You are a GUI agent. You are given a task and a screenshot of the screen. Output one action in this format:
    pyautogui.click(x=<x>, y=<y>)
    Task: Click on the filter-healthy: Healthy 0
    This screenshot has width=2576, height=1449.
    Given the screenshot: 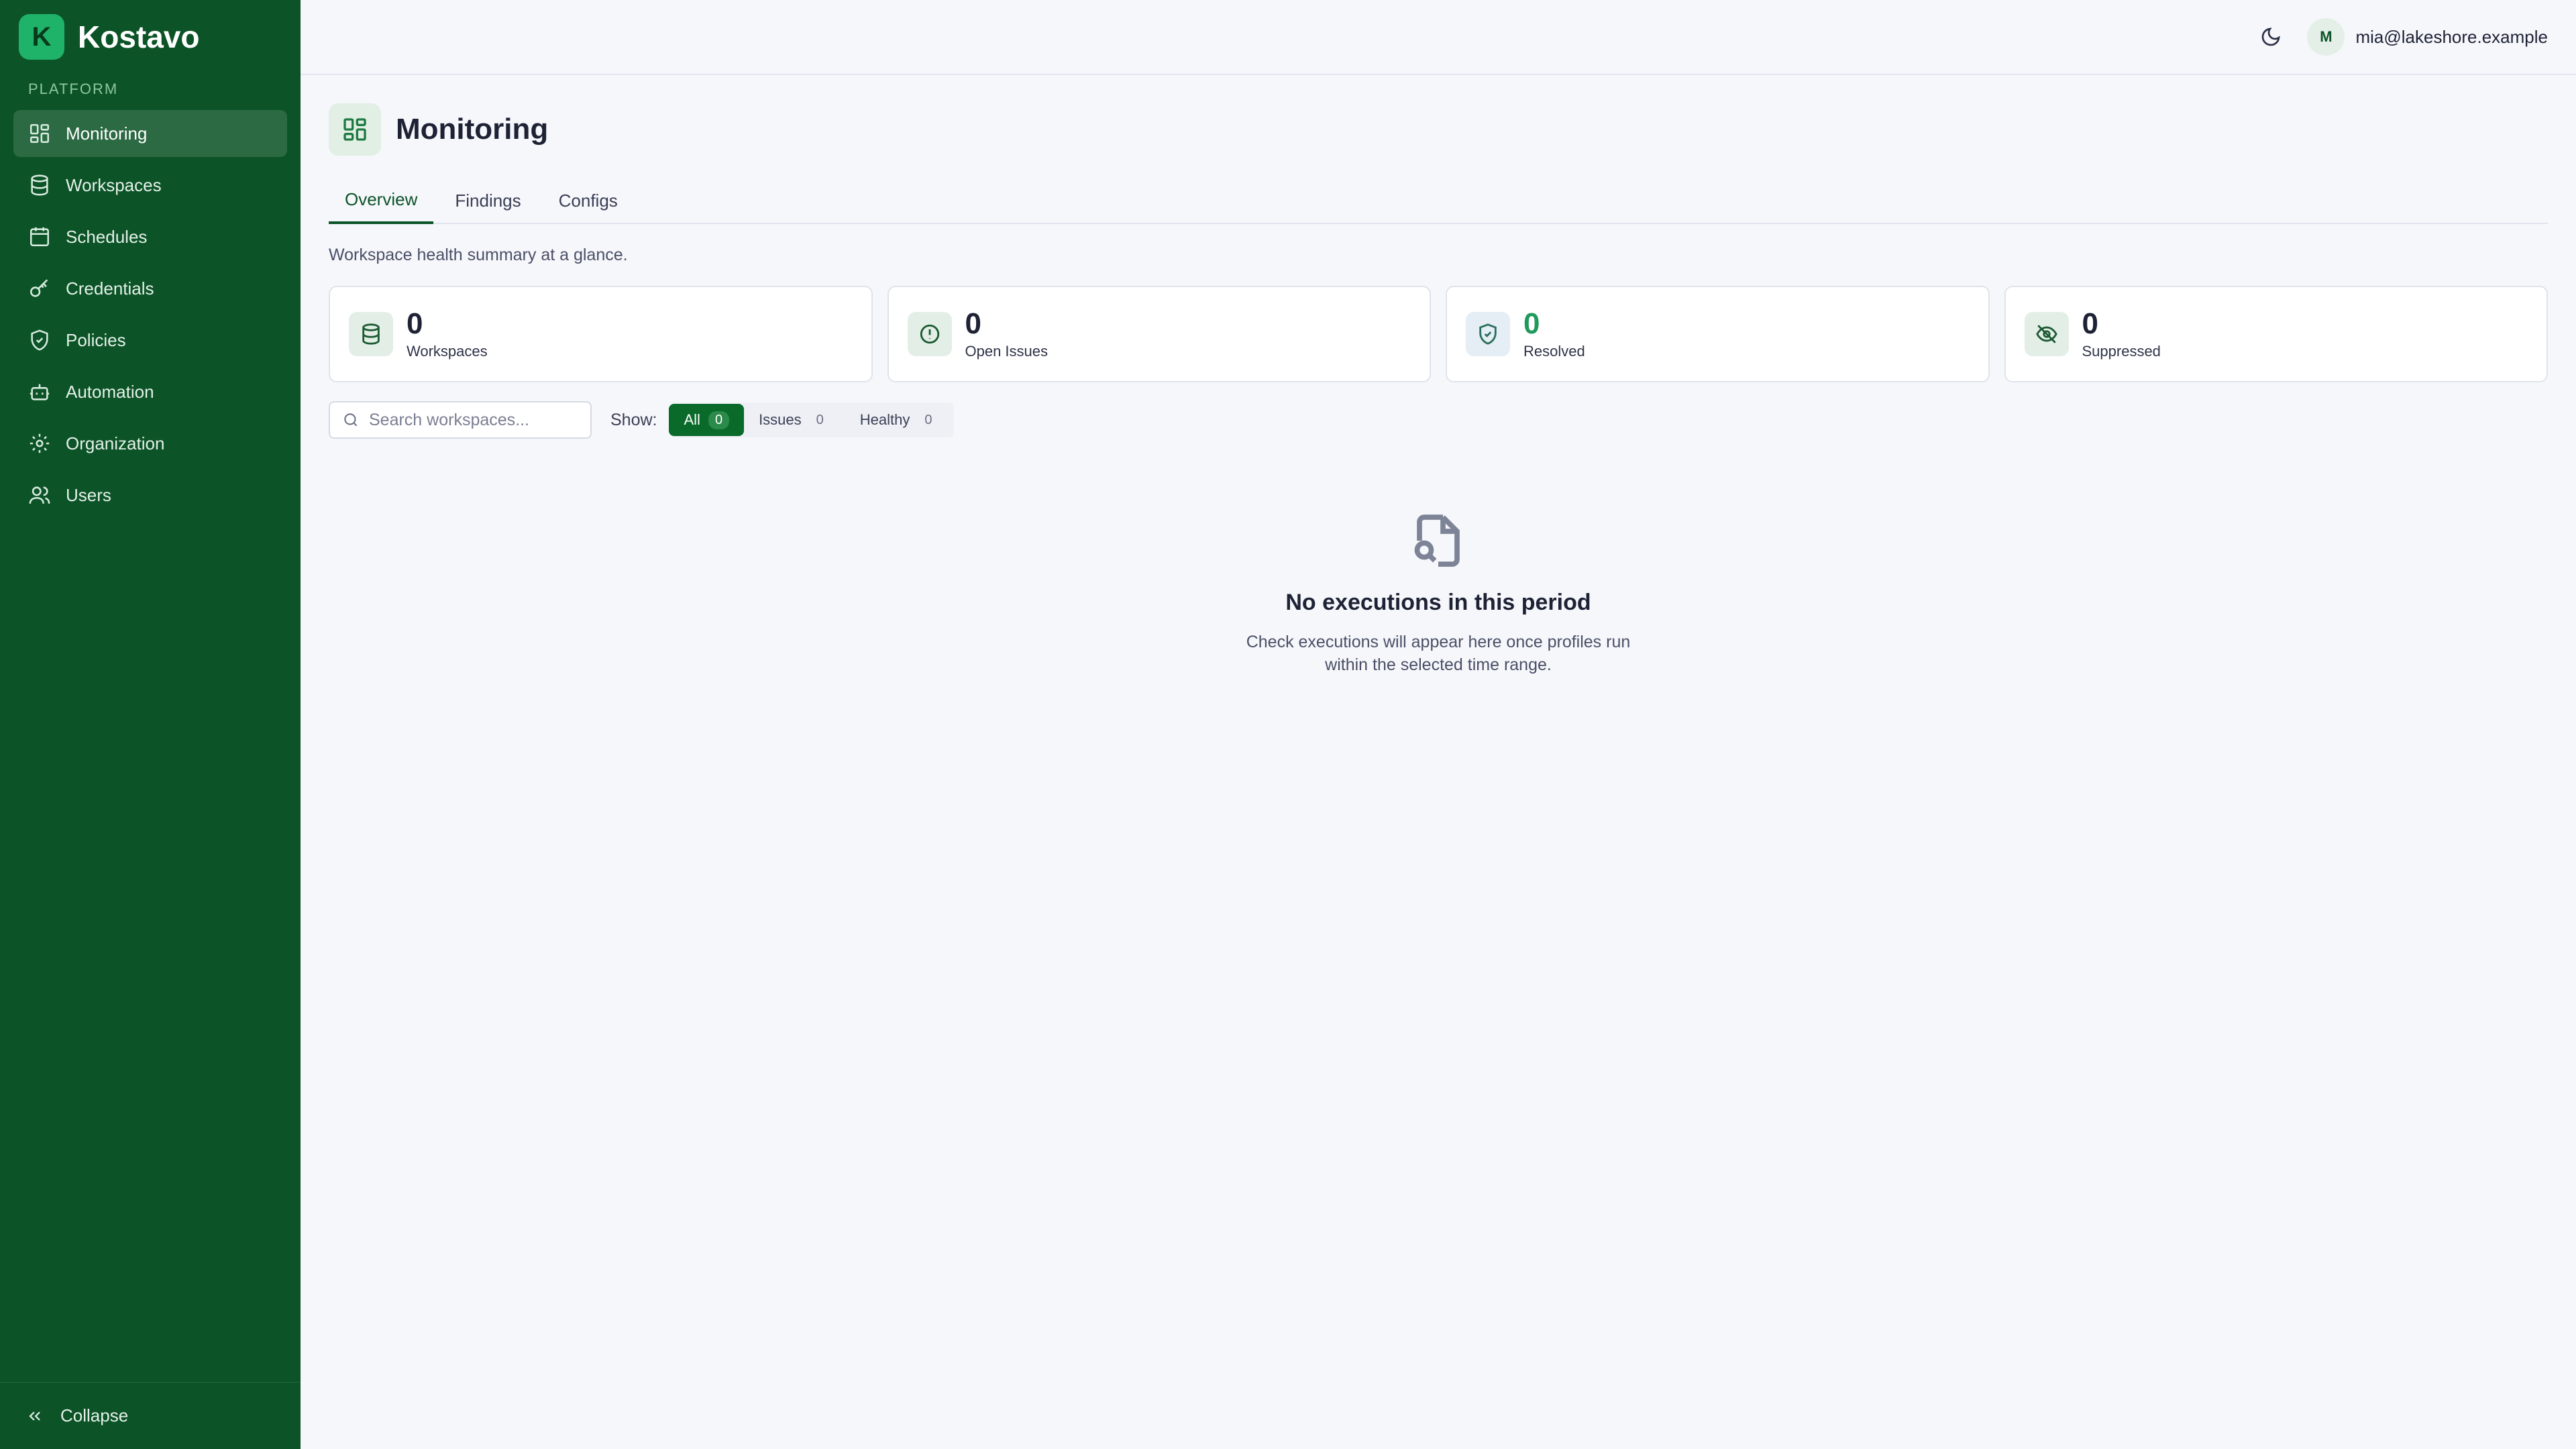 What is the action you would take?
    pyautogui.click(x=899, y=420)
    